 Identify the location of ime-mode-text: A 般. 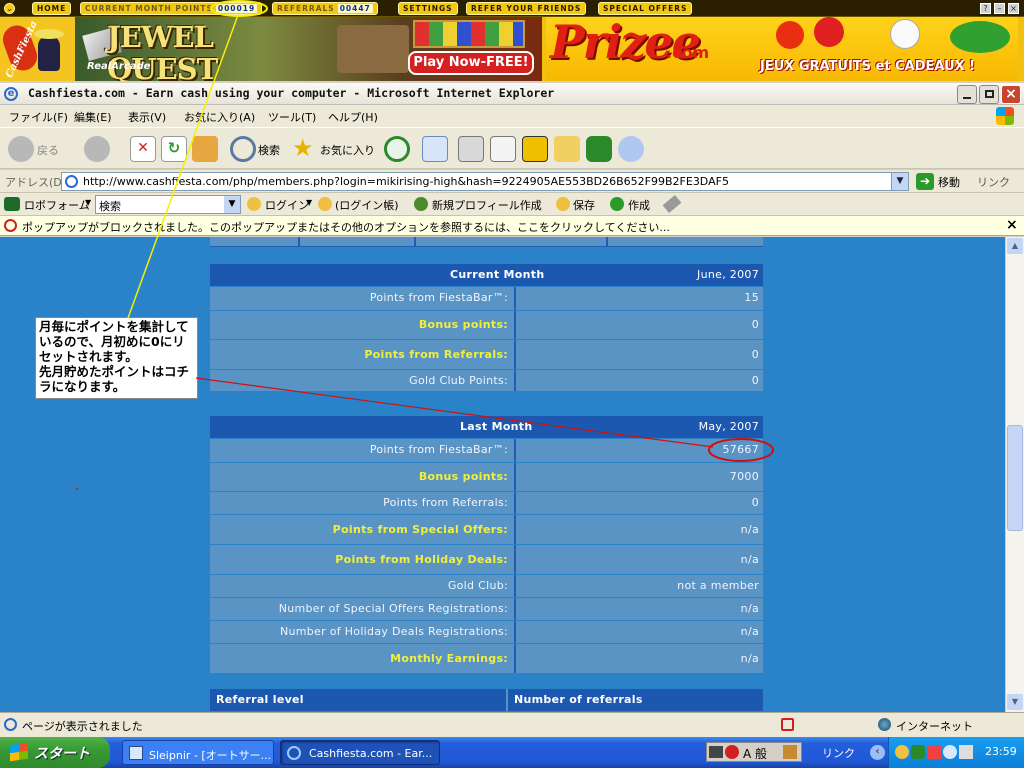
(755, 754).